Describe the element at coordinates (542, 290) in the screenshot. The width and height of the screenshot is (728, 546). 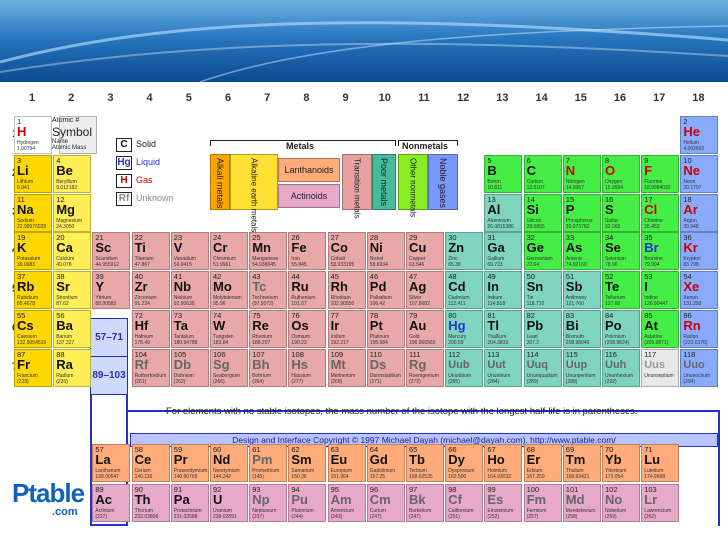
I see `element-cell: 50 Sn Tin 118.710` at that location.